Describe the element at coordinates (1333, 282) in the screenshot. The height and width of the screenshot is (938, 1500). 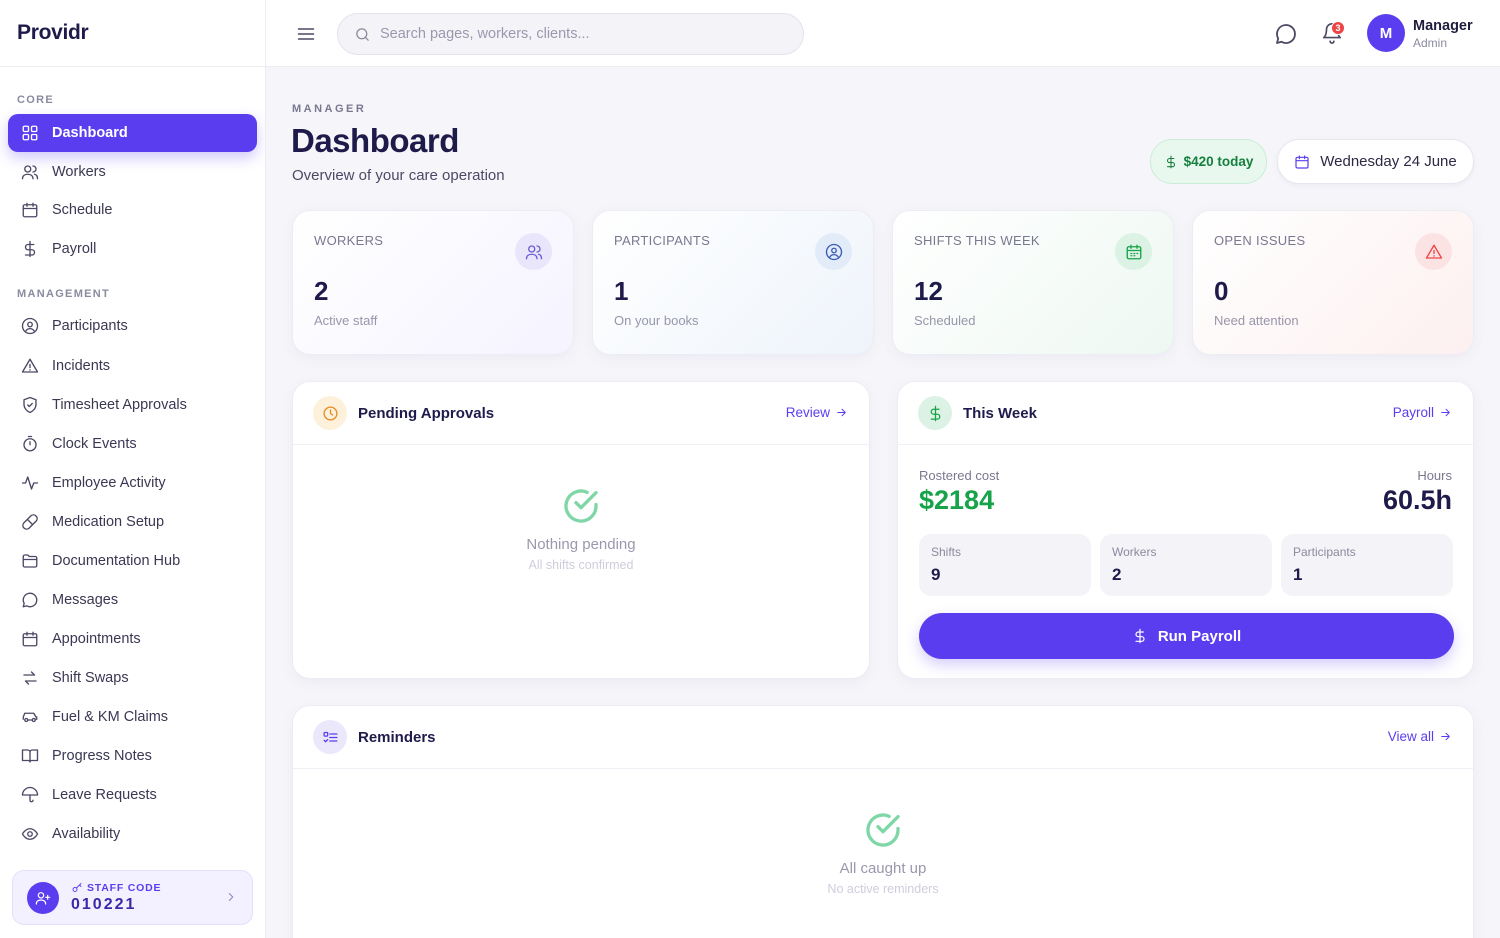
I see `stat-card-open-issues: OPEN ISSUES 0 Need attention` at that location.